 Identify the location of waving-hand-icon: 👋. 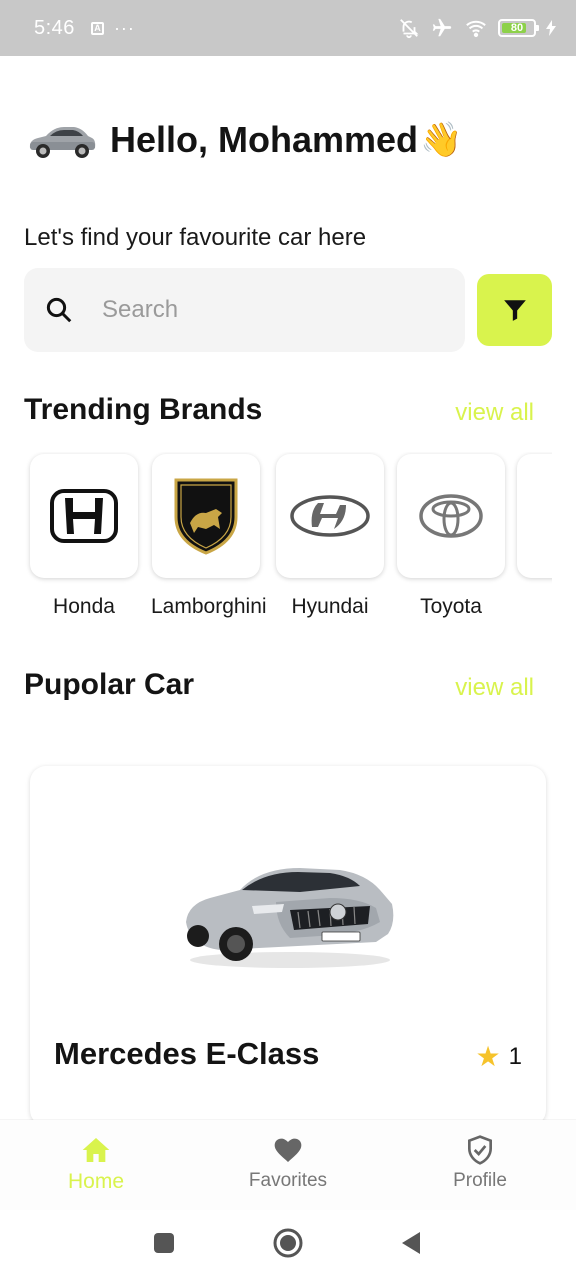
(441, 140).